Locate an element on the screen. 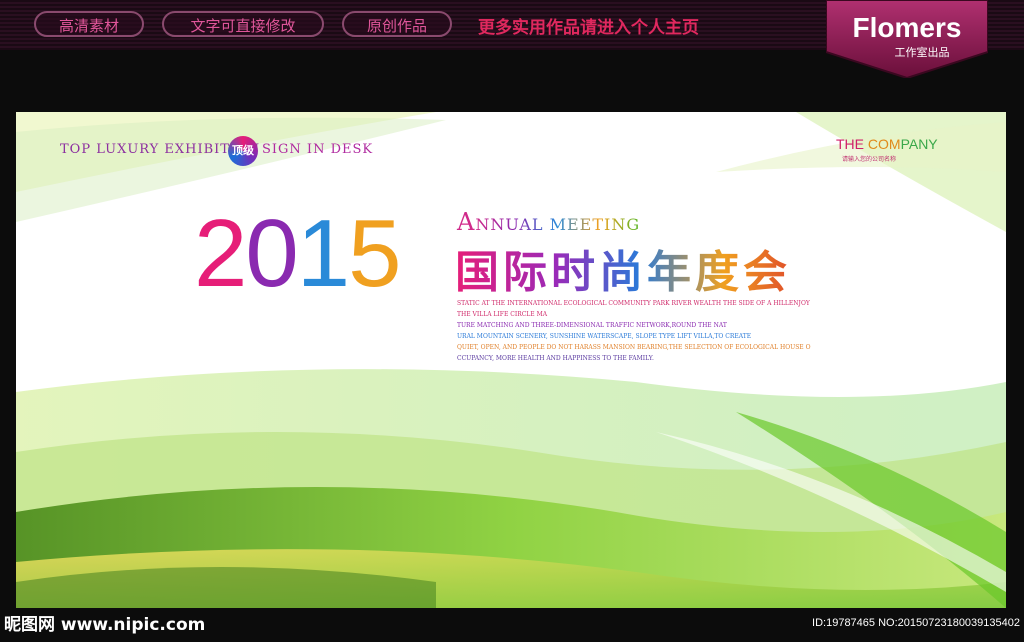  brand-subtitle: 工作室出品 is located at coordinates (922, 52).